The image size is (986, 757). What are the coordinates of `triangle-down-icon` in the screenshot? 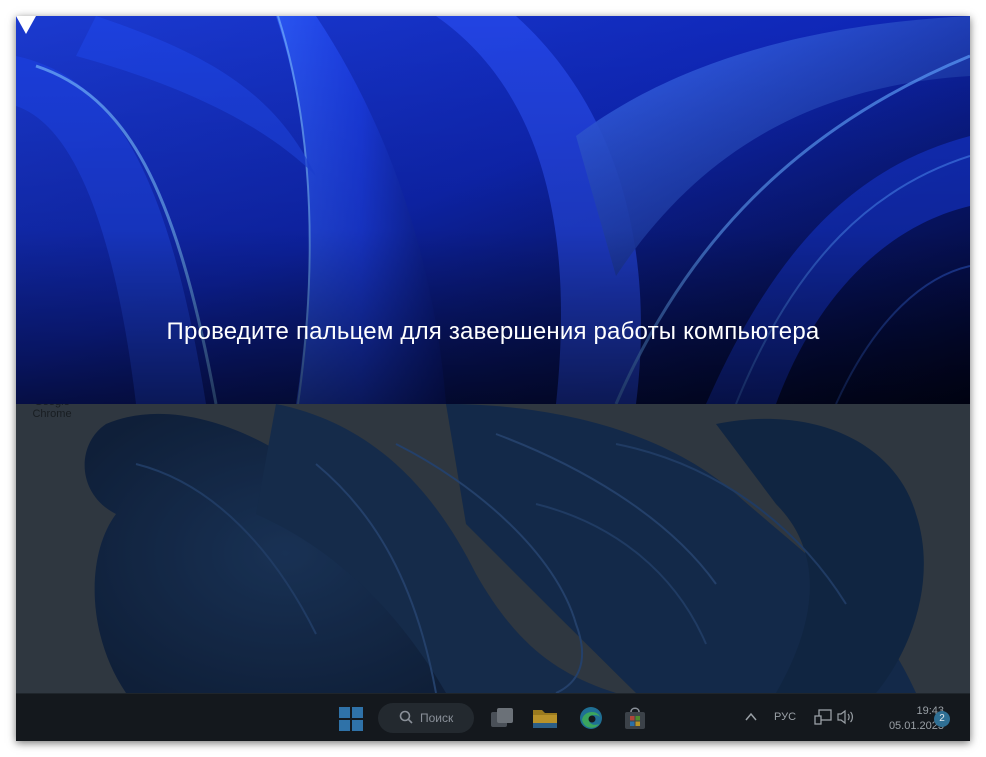 It's located at (26, 25).